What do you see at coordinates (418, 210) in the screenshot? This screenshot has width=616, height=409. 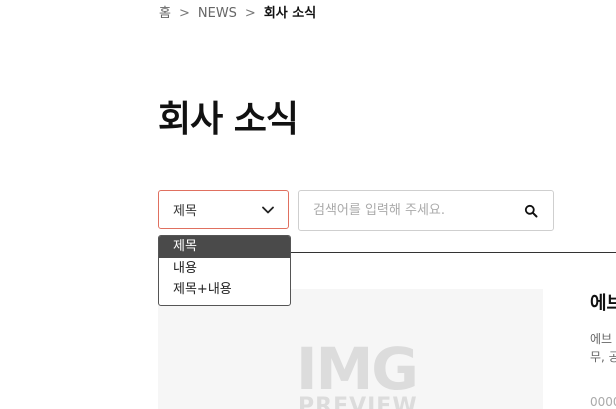 I see `search-input` at bounding box center [418, 210].